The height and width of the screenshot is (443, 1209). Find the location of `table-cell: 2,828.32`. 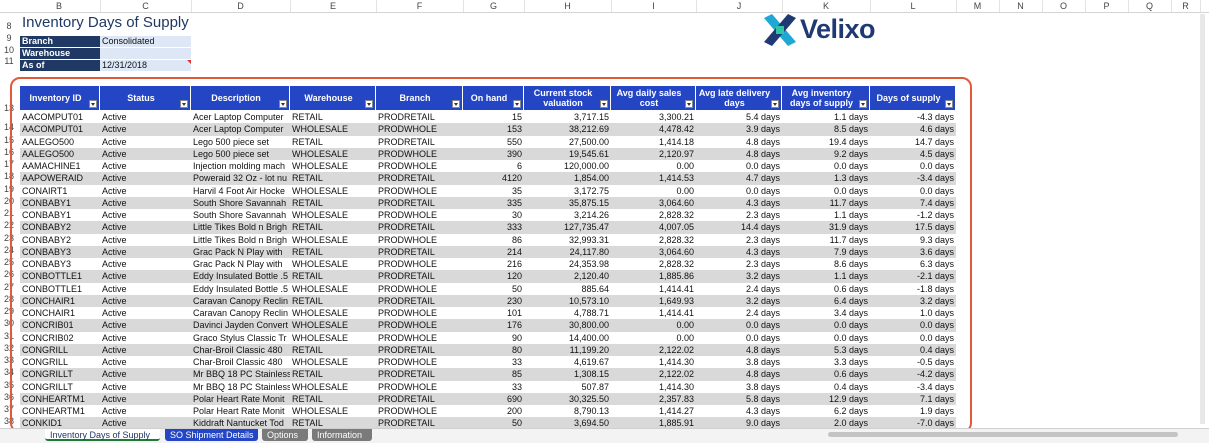

table-cell: 2,828.32 is located at coordinates (653, 240).